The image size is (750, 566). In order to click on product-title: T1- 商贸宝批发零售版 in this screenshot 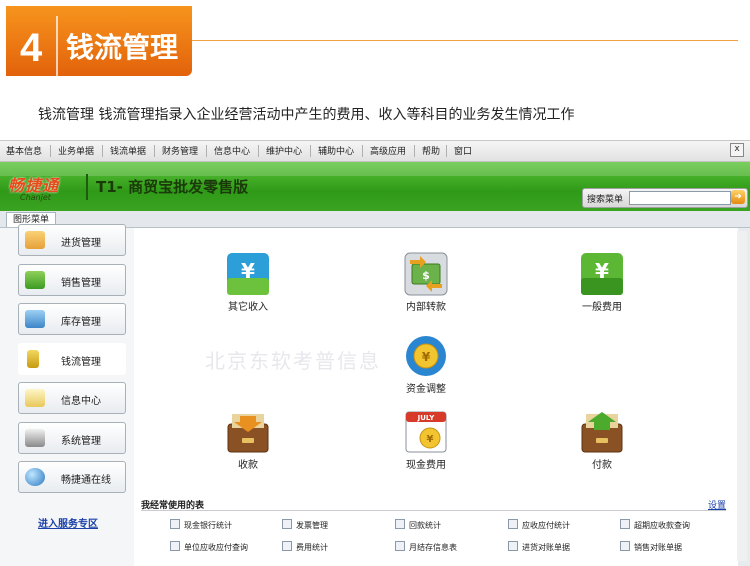, I will do `click(172, 187)`.